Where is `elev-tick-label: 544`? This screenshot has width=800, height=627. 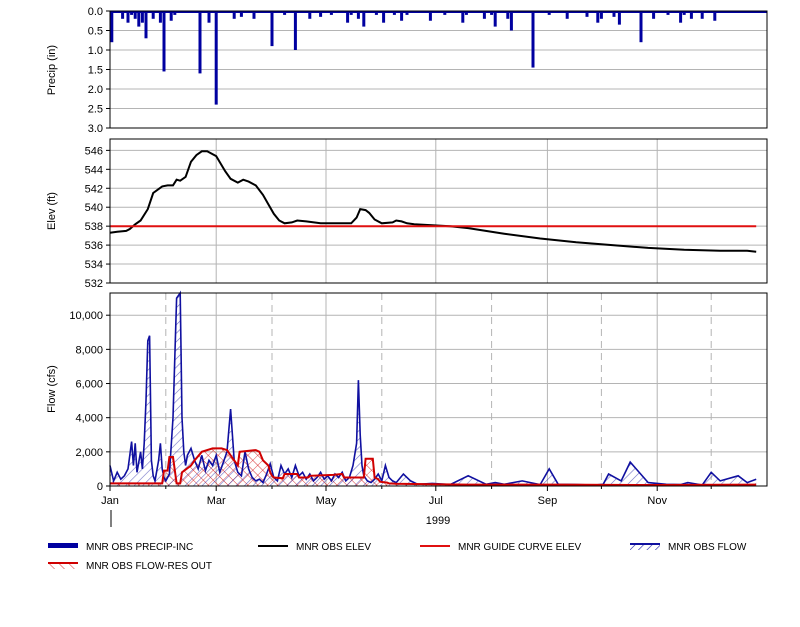 elev-tick-label: 544 is located at coordinates (94, 170).